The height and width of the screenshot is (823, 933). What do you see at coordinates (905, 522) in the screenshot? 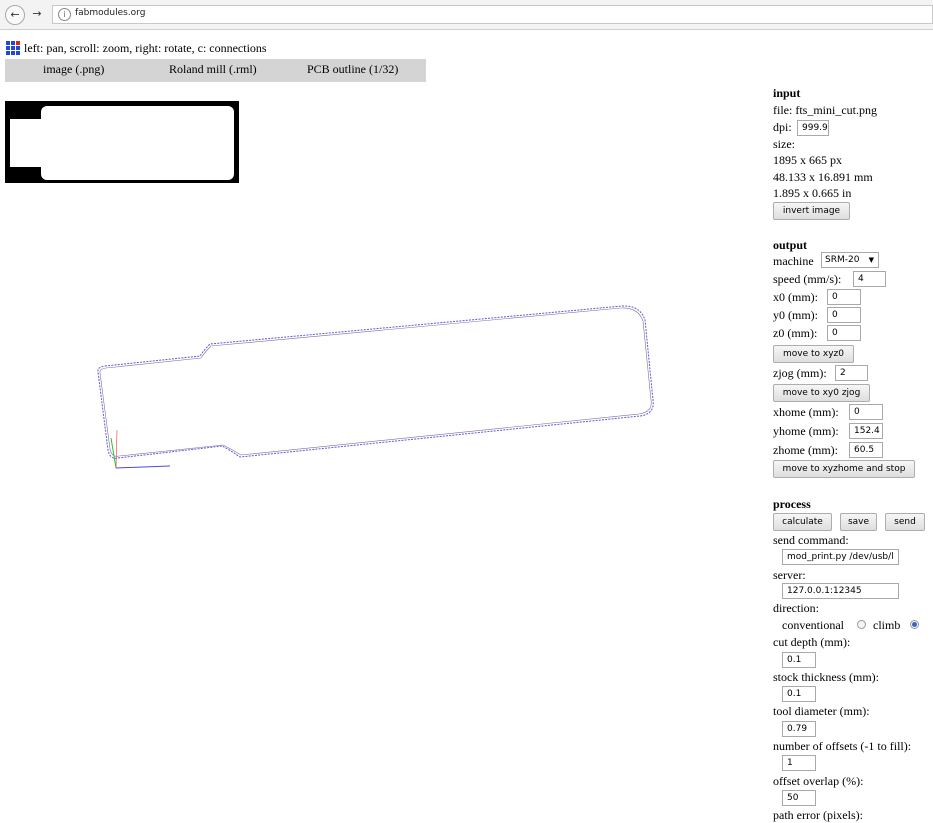
I see `send-button: send` at bounding box center [905, 522].